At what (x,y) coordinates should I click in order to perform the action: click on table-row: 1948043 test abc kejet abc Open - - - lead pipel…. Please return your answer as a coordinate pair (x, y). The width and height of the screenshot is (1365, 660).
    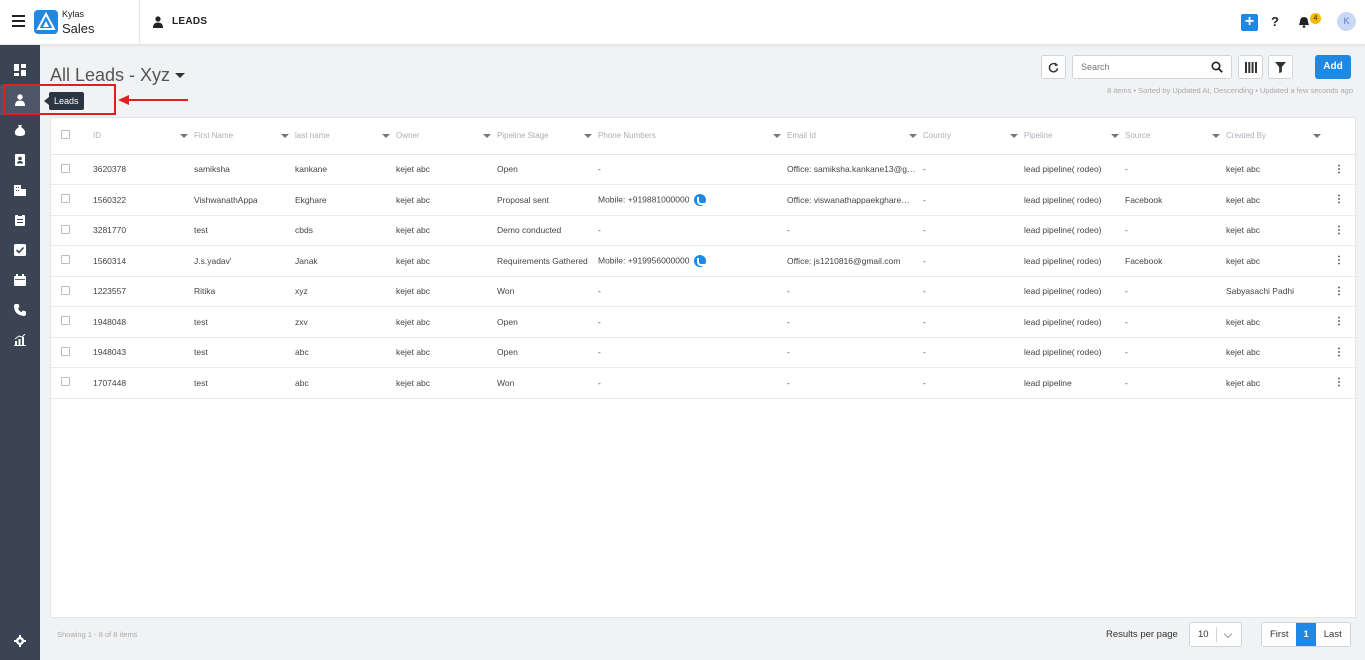
    Looking at the image, I should click on (704, 352).